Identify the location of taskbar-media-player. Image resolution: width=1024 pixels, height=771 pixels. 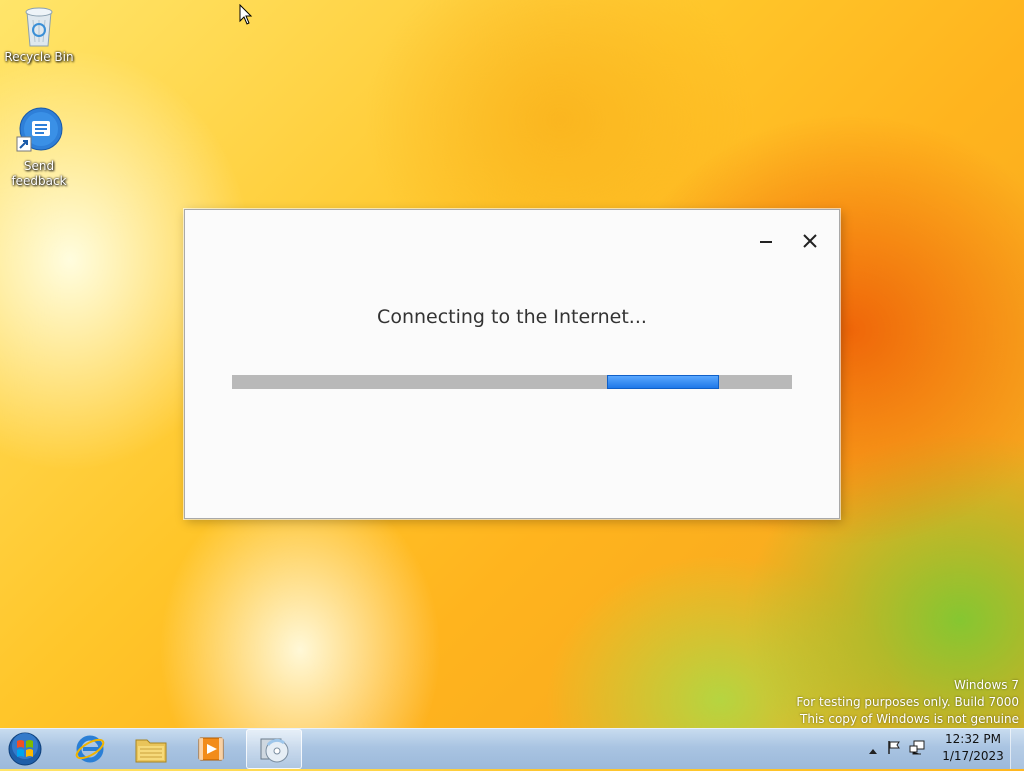
(211, 749).